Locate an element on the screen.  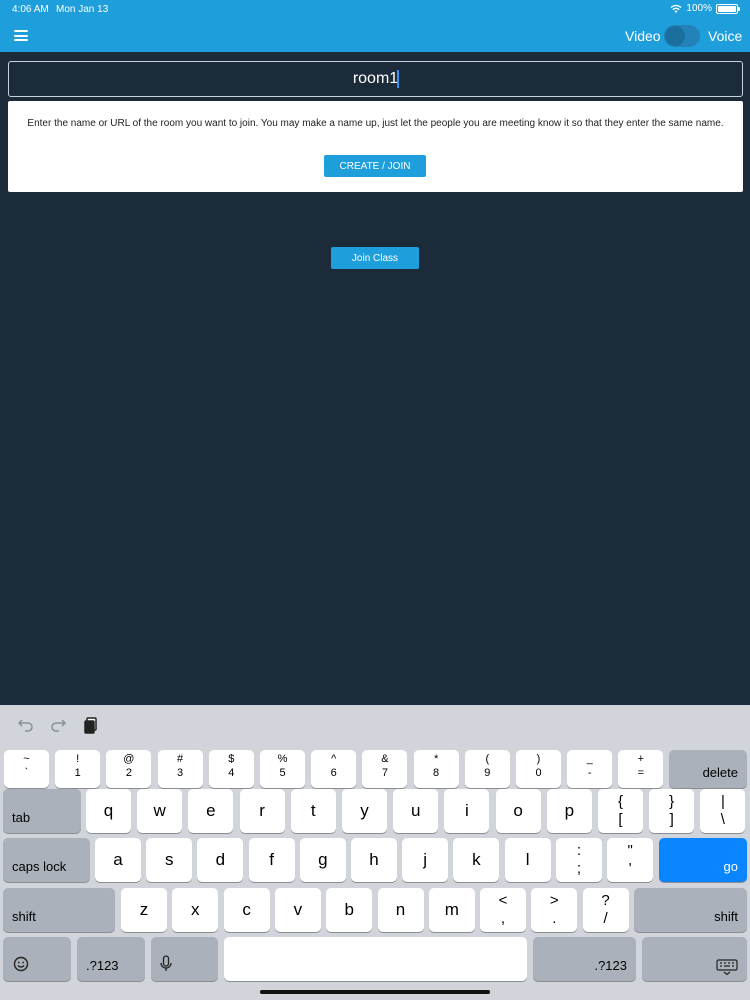
key-3: #3 is located at coordinates (180, 769).